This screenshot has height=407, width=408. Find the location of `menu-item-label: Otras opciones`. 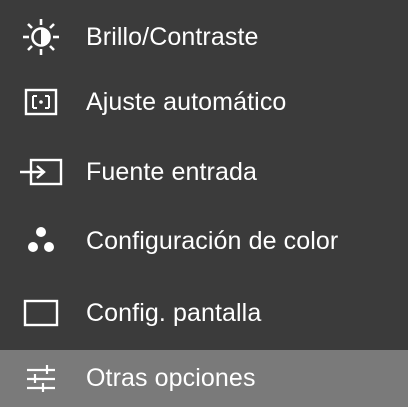

menu-item-label: Otras opciones is located at coordinates (171, 378).